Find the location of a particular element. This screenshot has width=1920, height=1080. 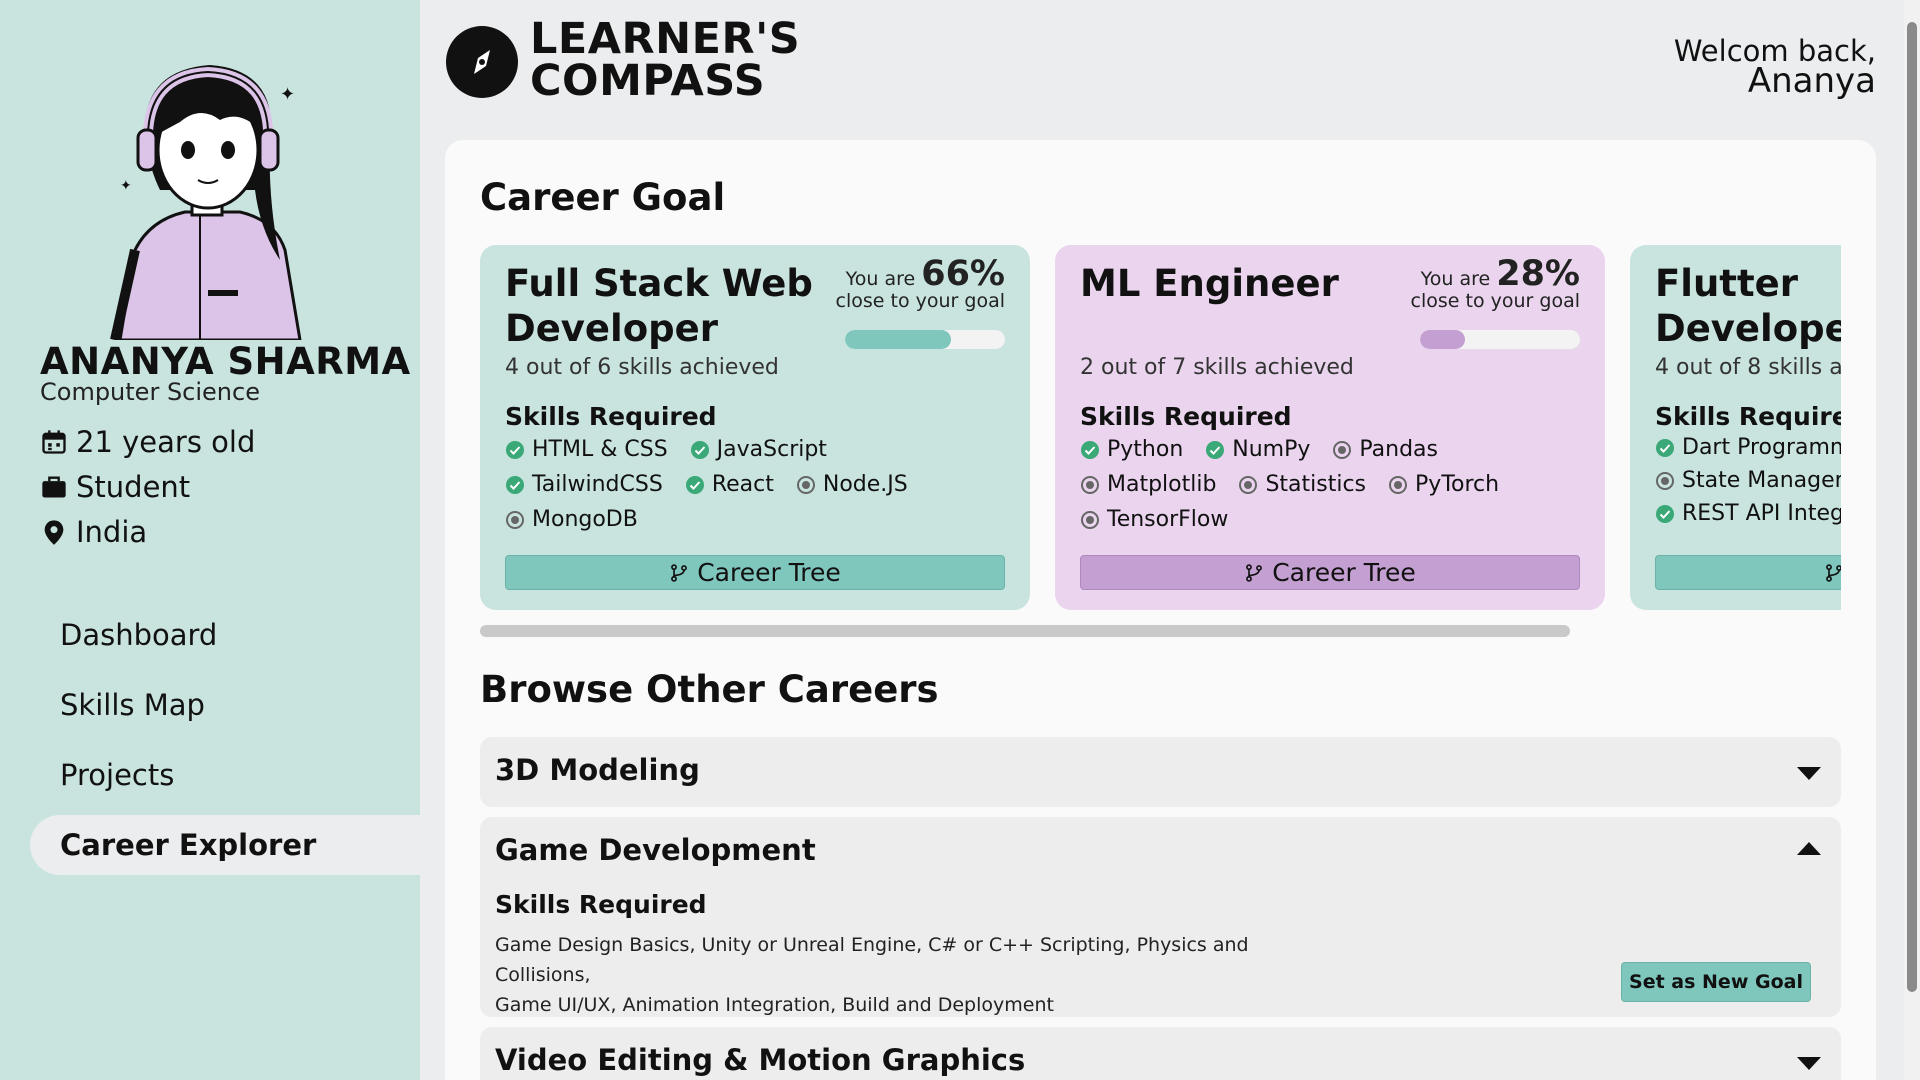

set-as-new-goal-button: Set as New Goal is located at coordinates (1716, 982).